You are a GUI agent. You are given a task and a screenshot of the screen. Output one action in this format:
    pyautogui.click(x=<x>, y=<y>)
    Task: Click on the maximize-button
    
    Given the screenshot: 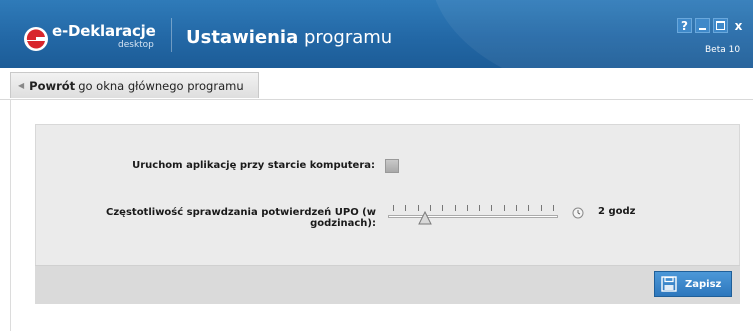 What is the action you would take?
    pyautogui.click(x=720, y=25)
    